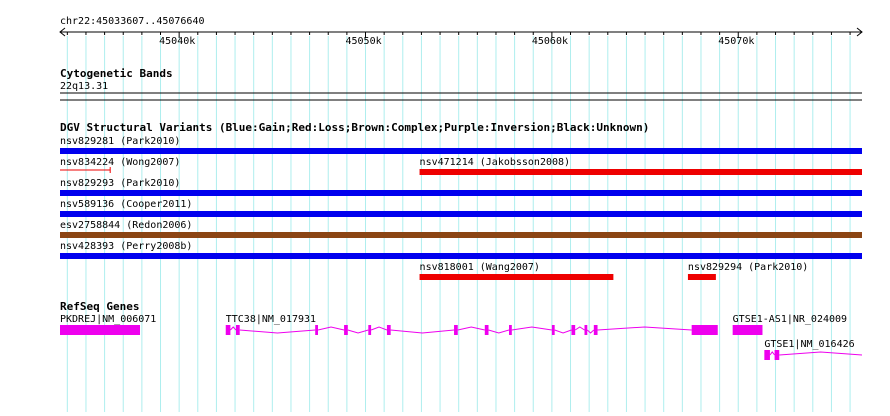  What do you see at coordinates (790, 319) in the screenshot?
I see `gene-label: GTSE1-AS1|NR_024009` at bounding box center [790, 319].